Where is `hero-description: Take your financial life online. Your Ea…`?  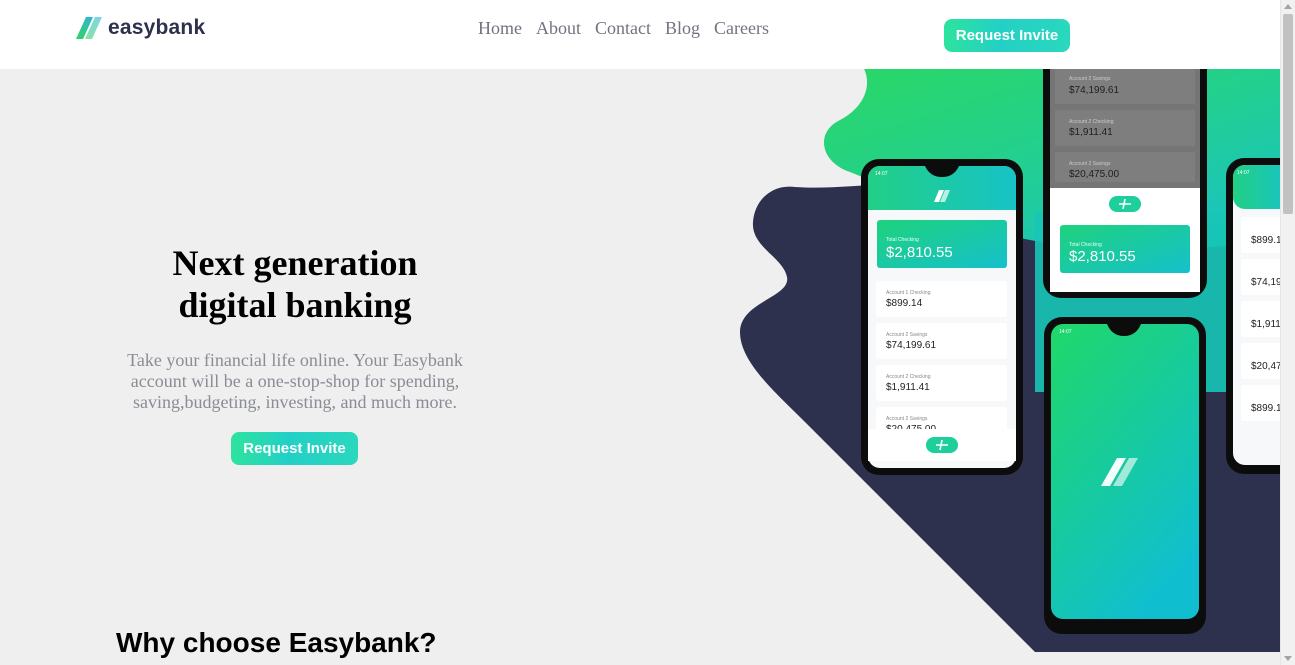 hero-description: Take your financial life online. Your Ea… is located at coordinates (295, 381).